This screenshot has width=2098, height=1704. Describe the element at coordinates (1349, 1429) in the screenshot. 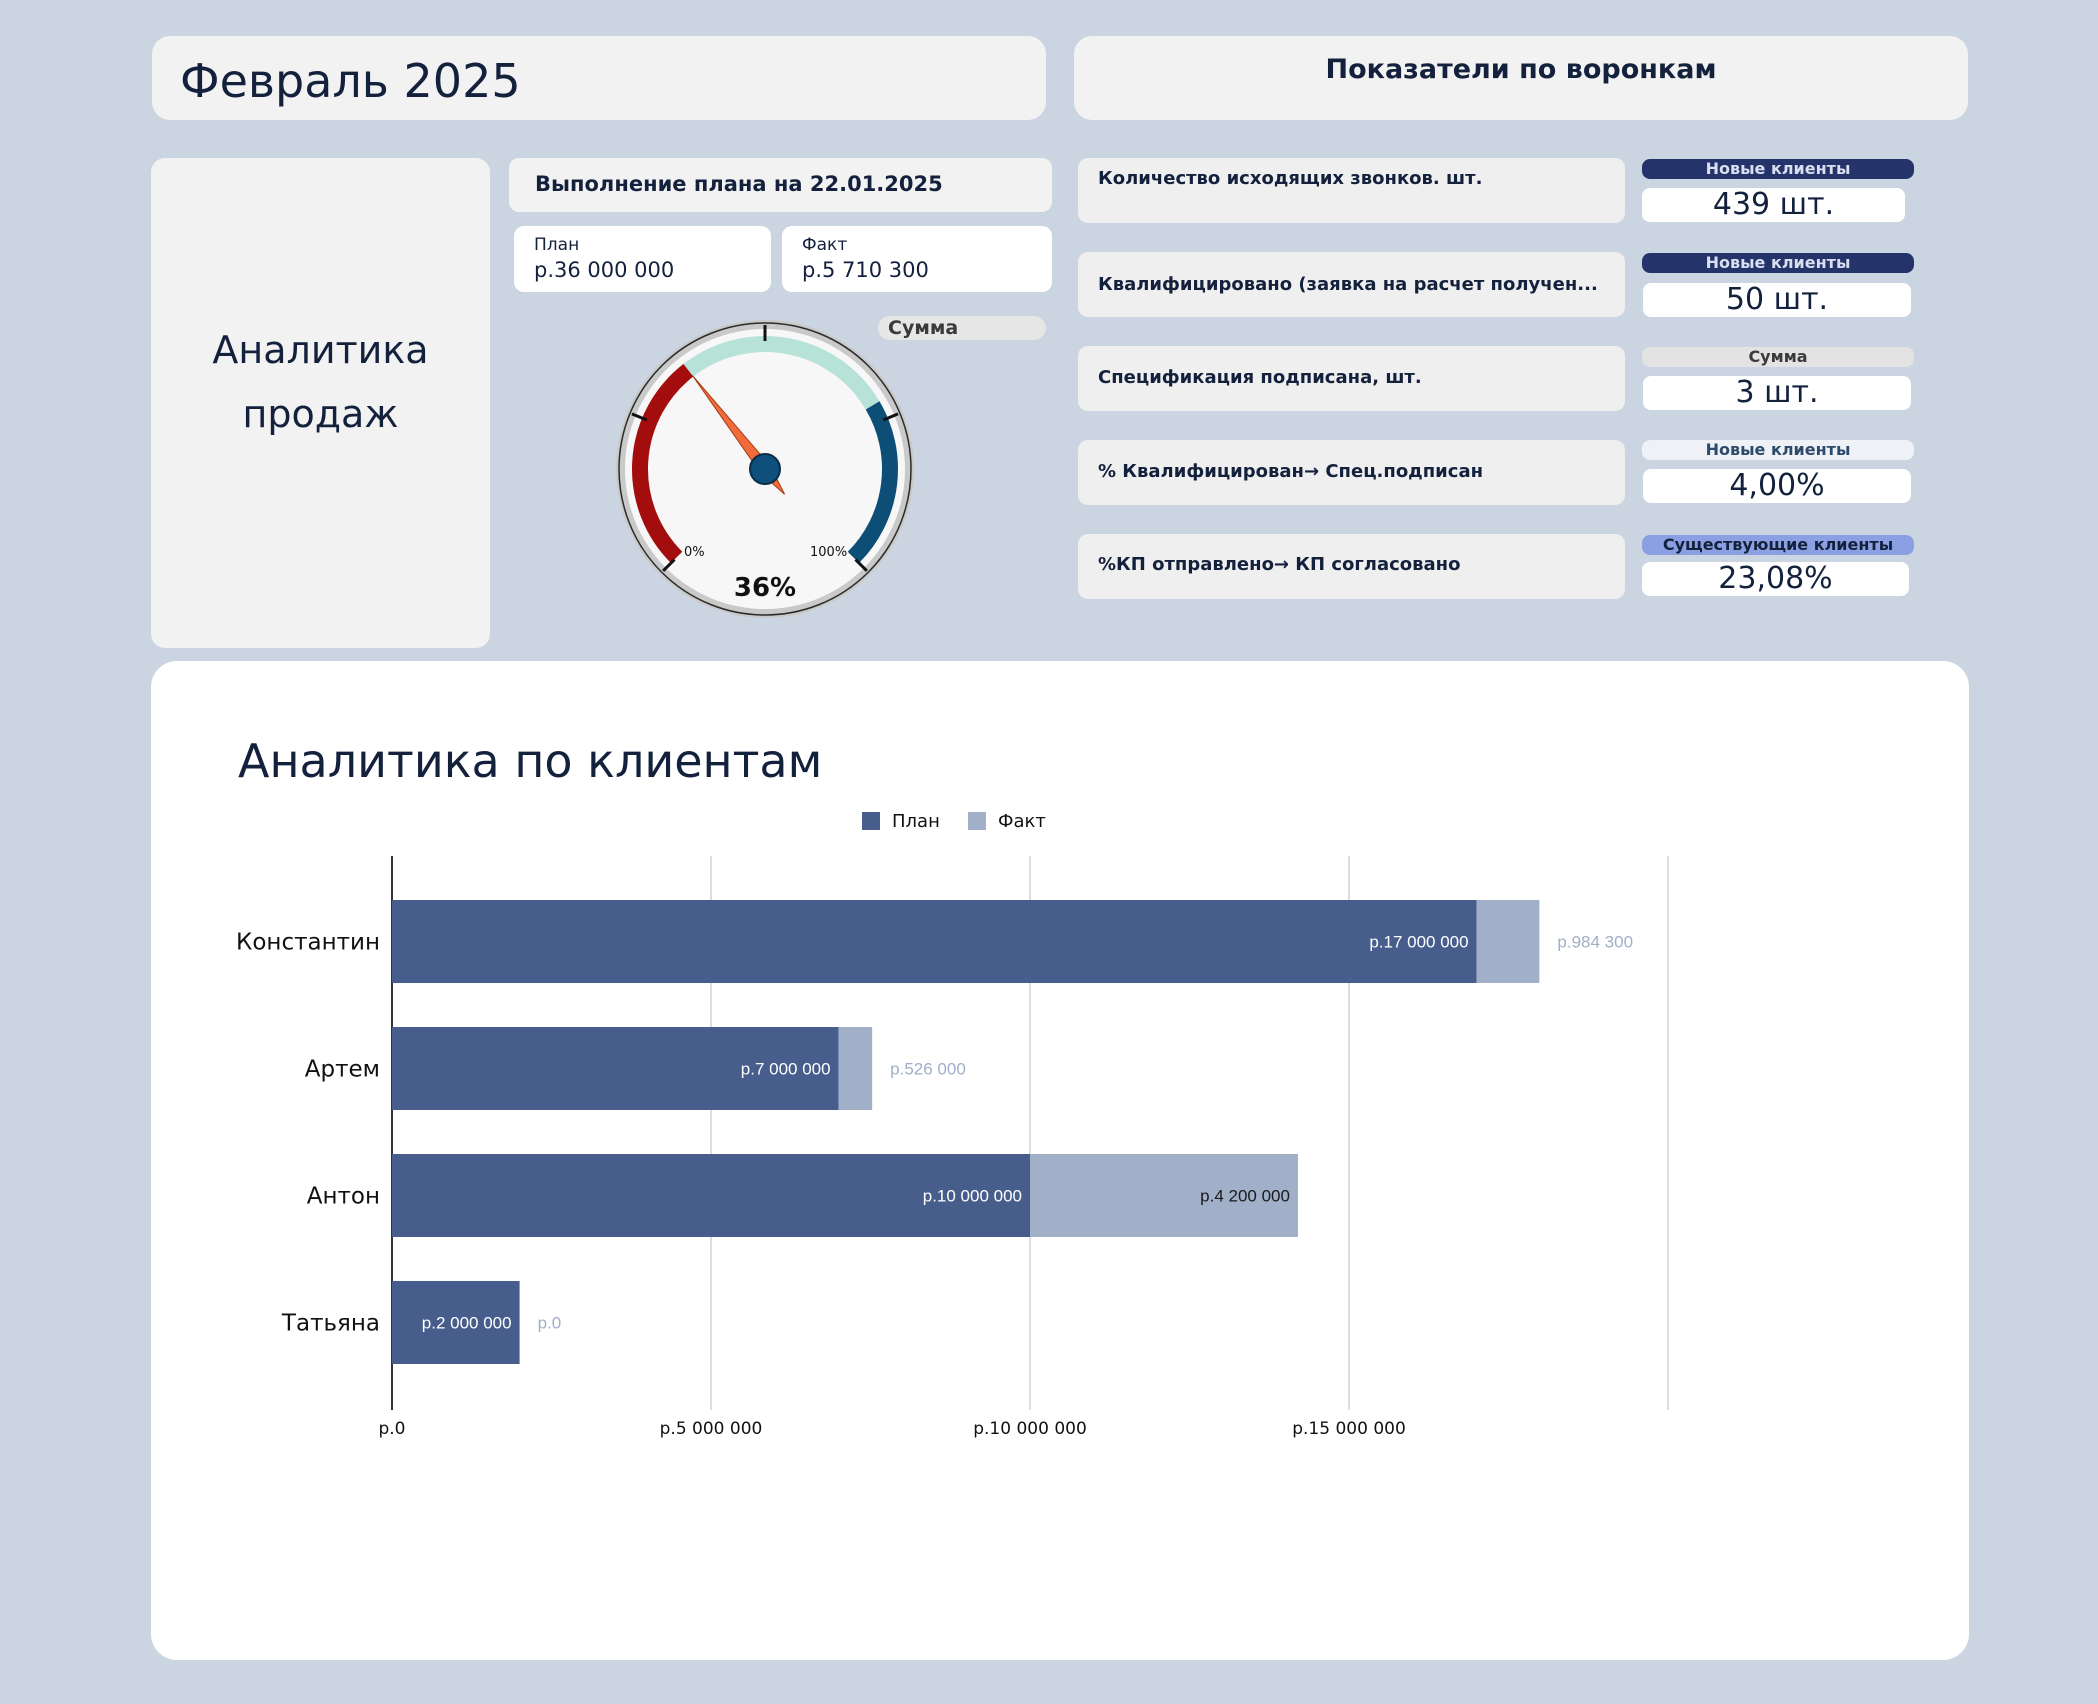

I see `chart-x-tick-label: р.15 000 000` at that location.